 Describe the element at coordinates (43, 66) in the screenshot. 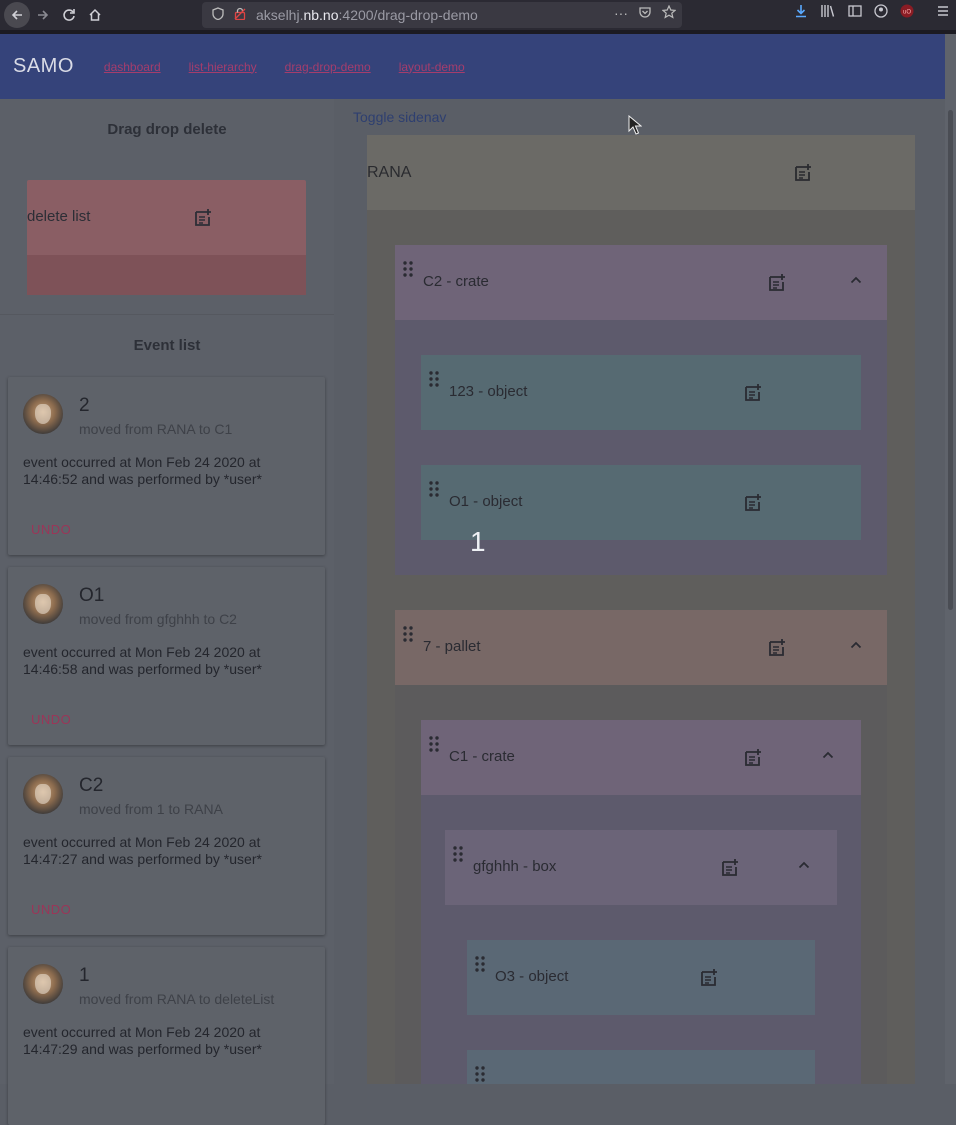

I see `app-brand: SAMO` at that location.